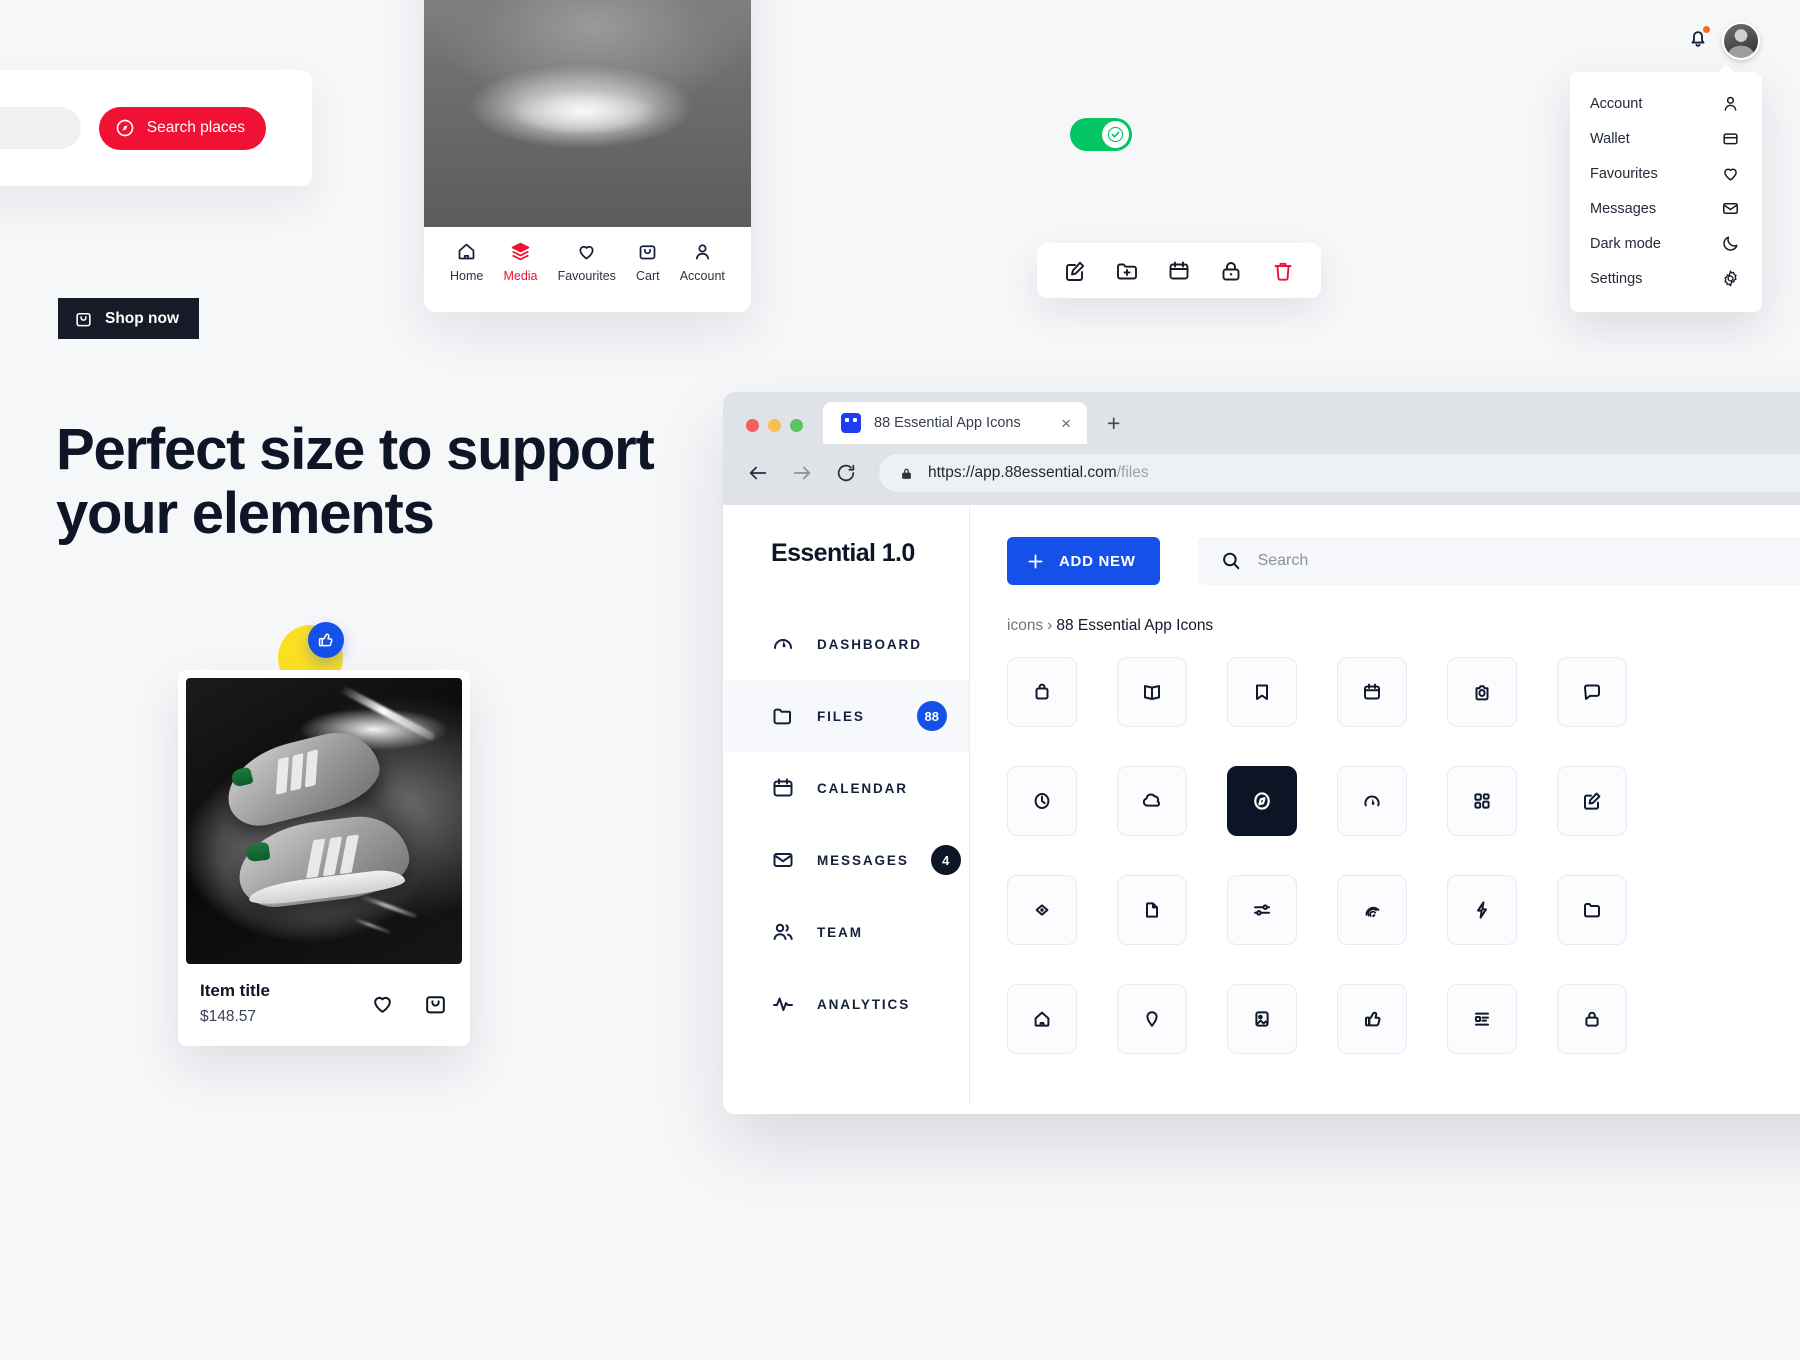 The image size is (1800, 1360). I want to click on icon-tile-calendar, so click(1372, 692).